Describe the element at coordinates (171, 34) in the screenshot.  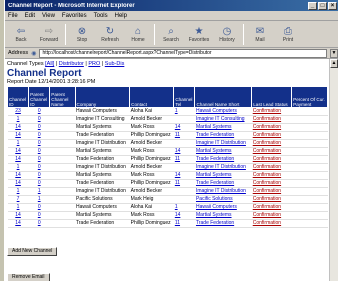
I see `toolbar-search-button: ⌕ Search` at that location.